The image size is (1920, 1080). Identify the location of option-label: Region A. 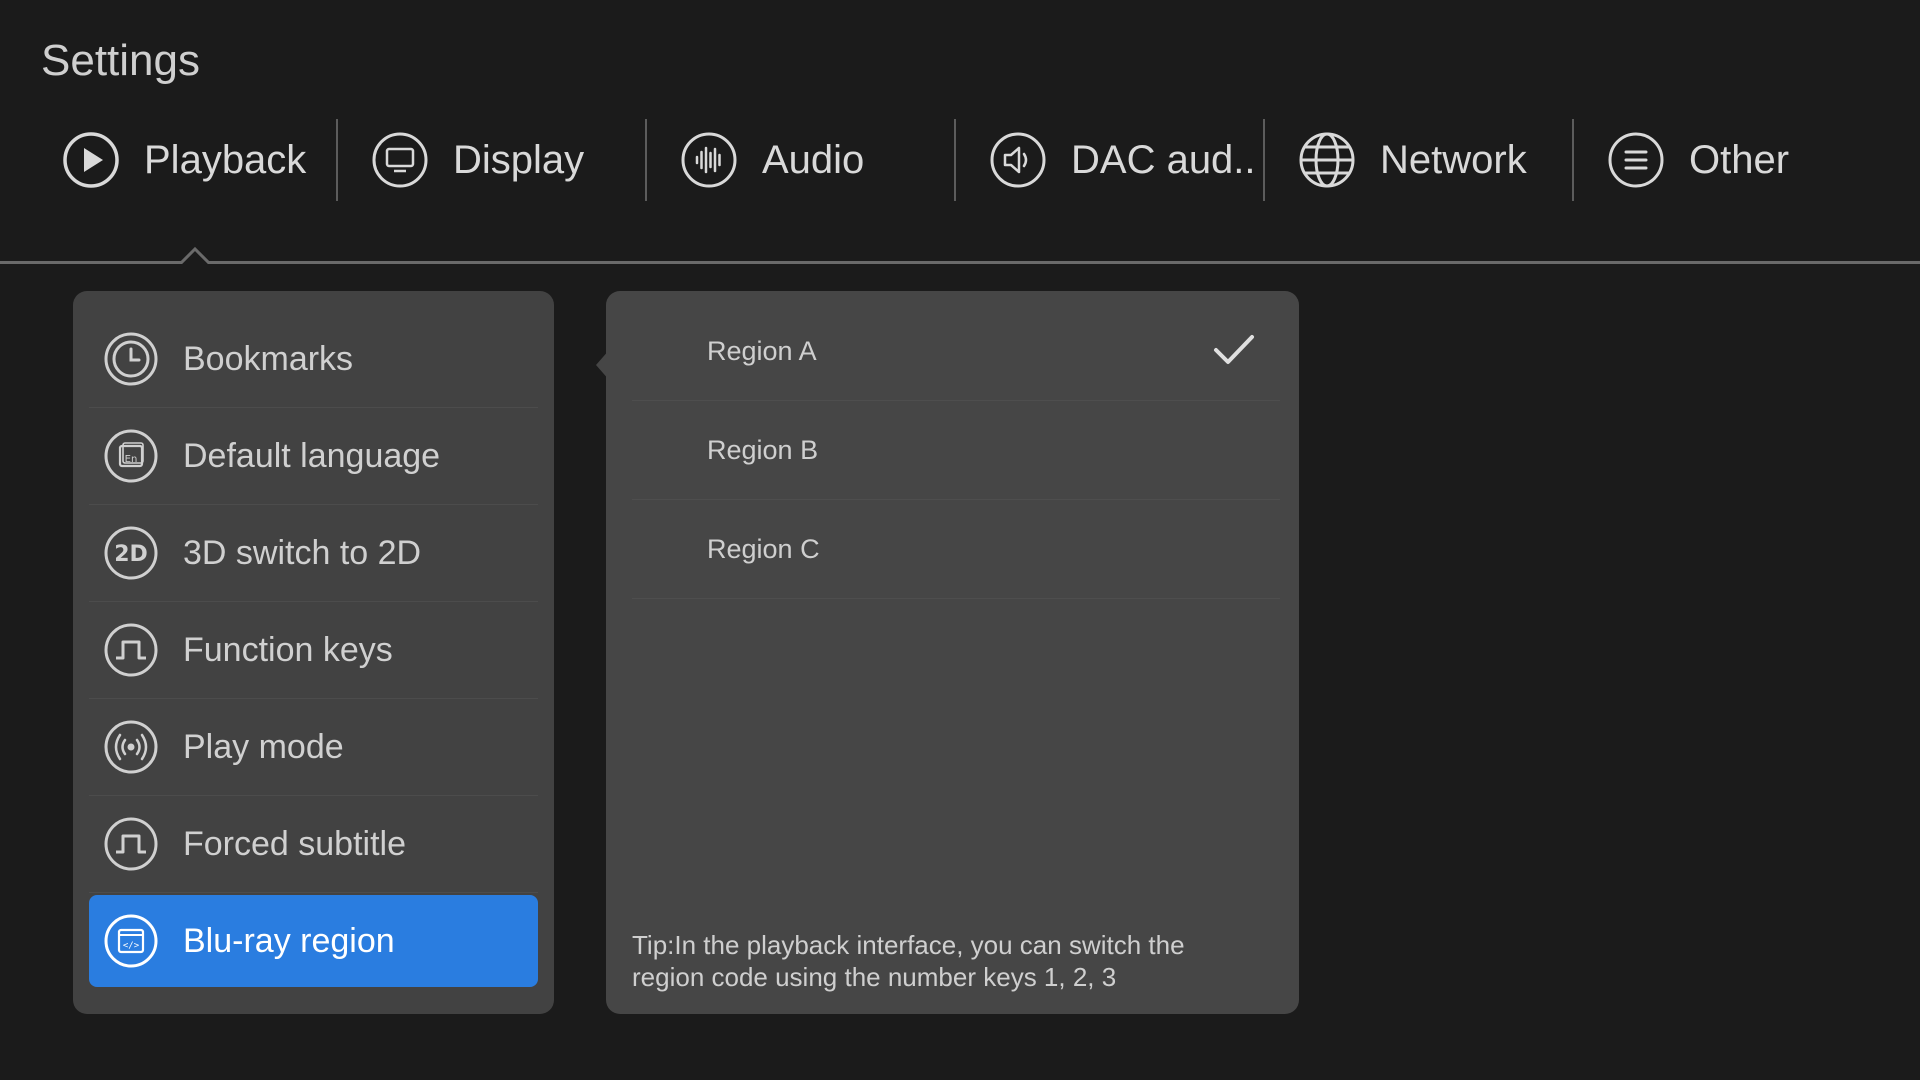
(762, 350).